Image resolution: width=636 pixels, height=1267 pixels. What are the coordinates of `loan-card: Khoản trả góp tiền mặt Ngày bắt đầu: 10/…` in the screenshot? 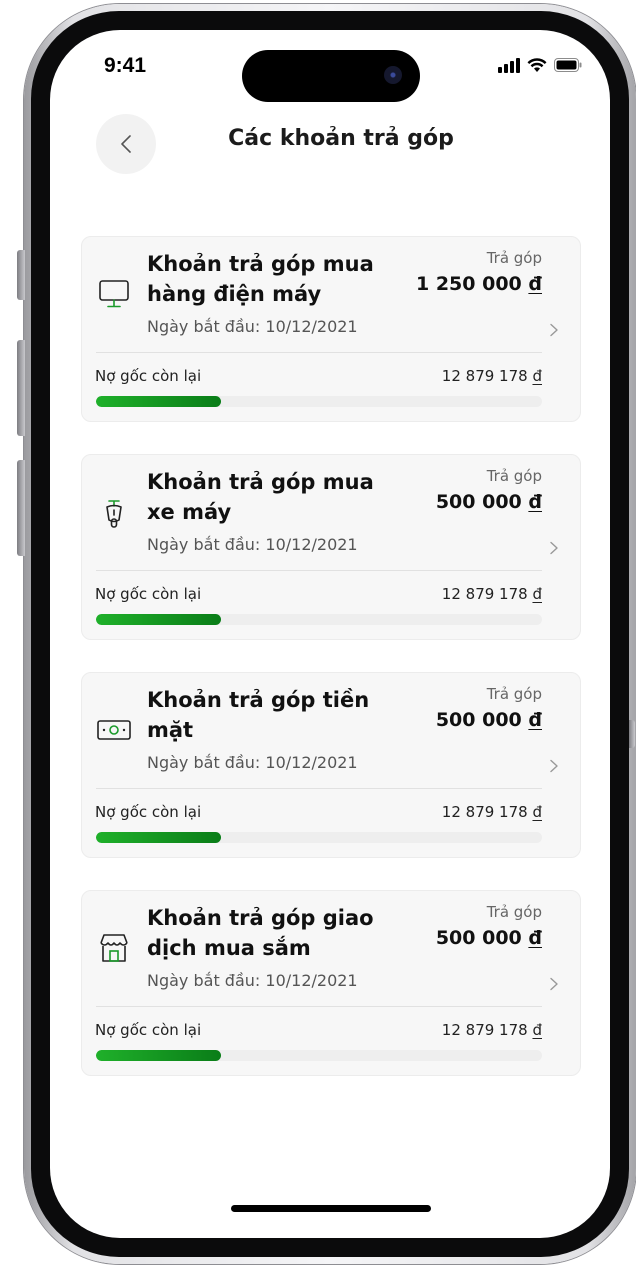 It's located at (331, 765).